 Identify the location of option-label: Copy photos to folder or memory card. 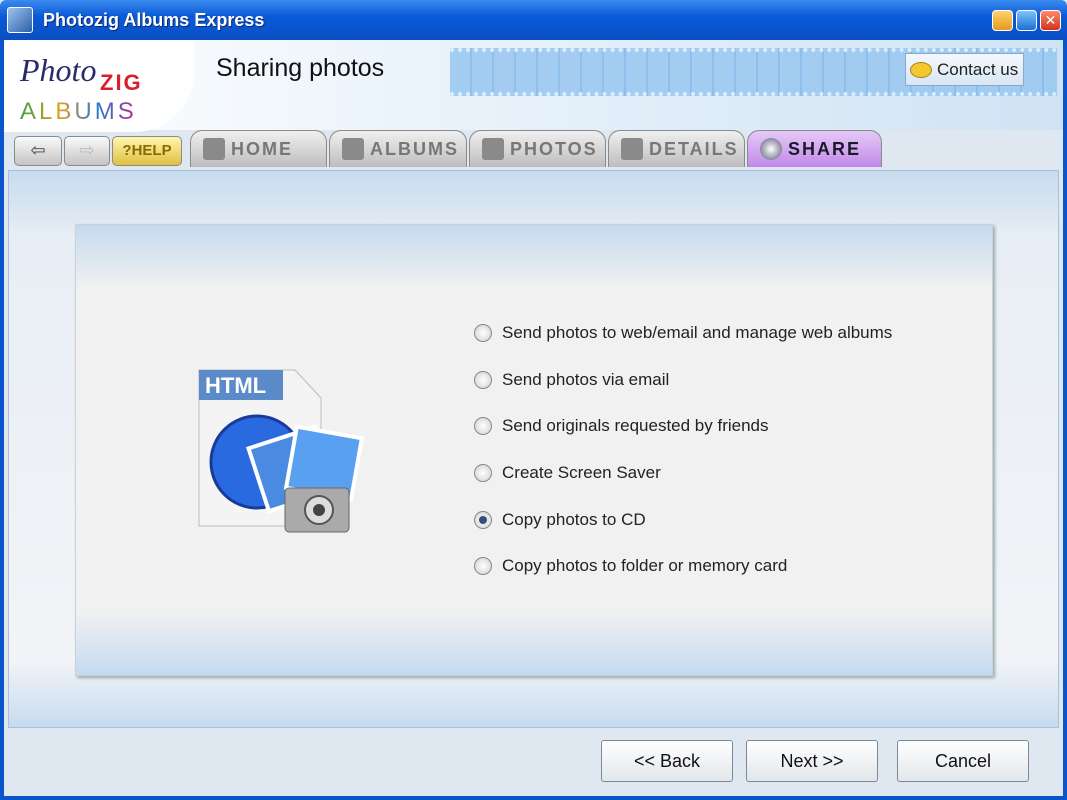
(645, 565).